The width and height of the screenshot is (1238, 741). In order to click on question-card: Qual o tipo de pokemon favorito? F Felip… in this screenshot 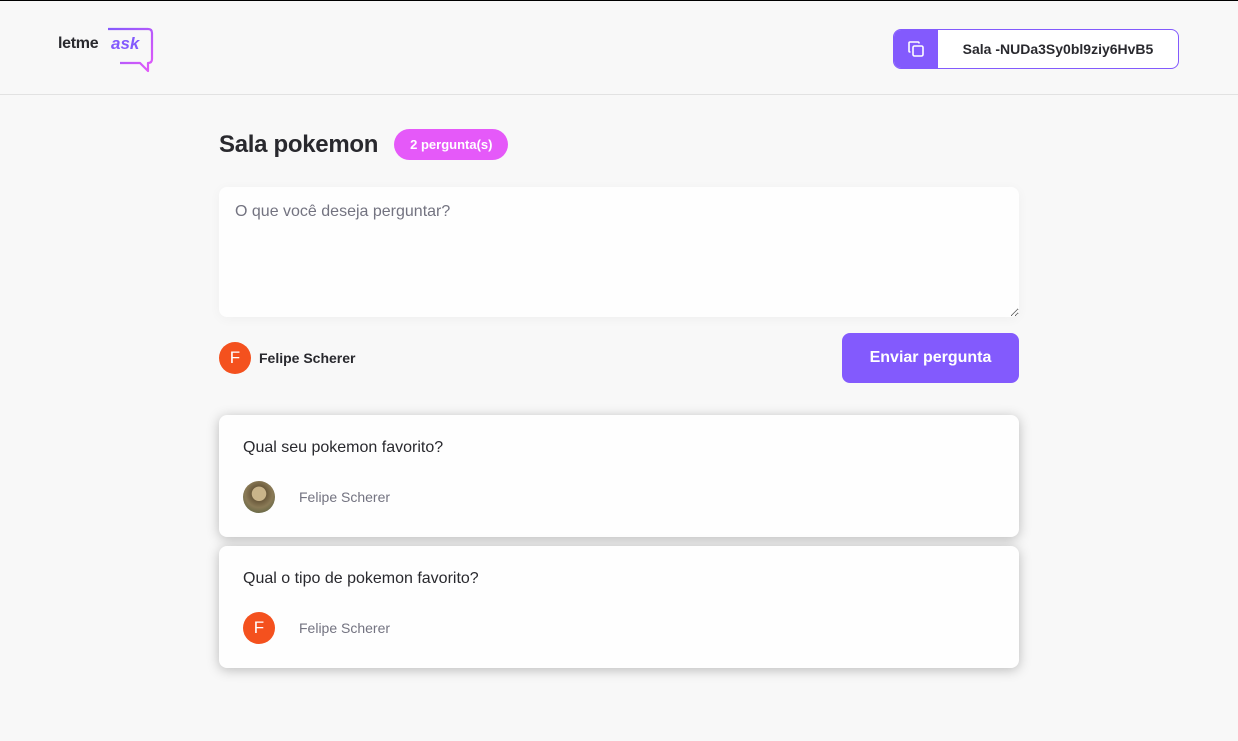, I will do `click(619, 607)`.